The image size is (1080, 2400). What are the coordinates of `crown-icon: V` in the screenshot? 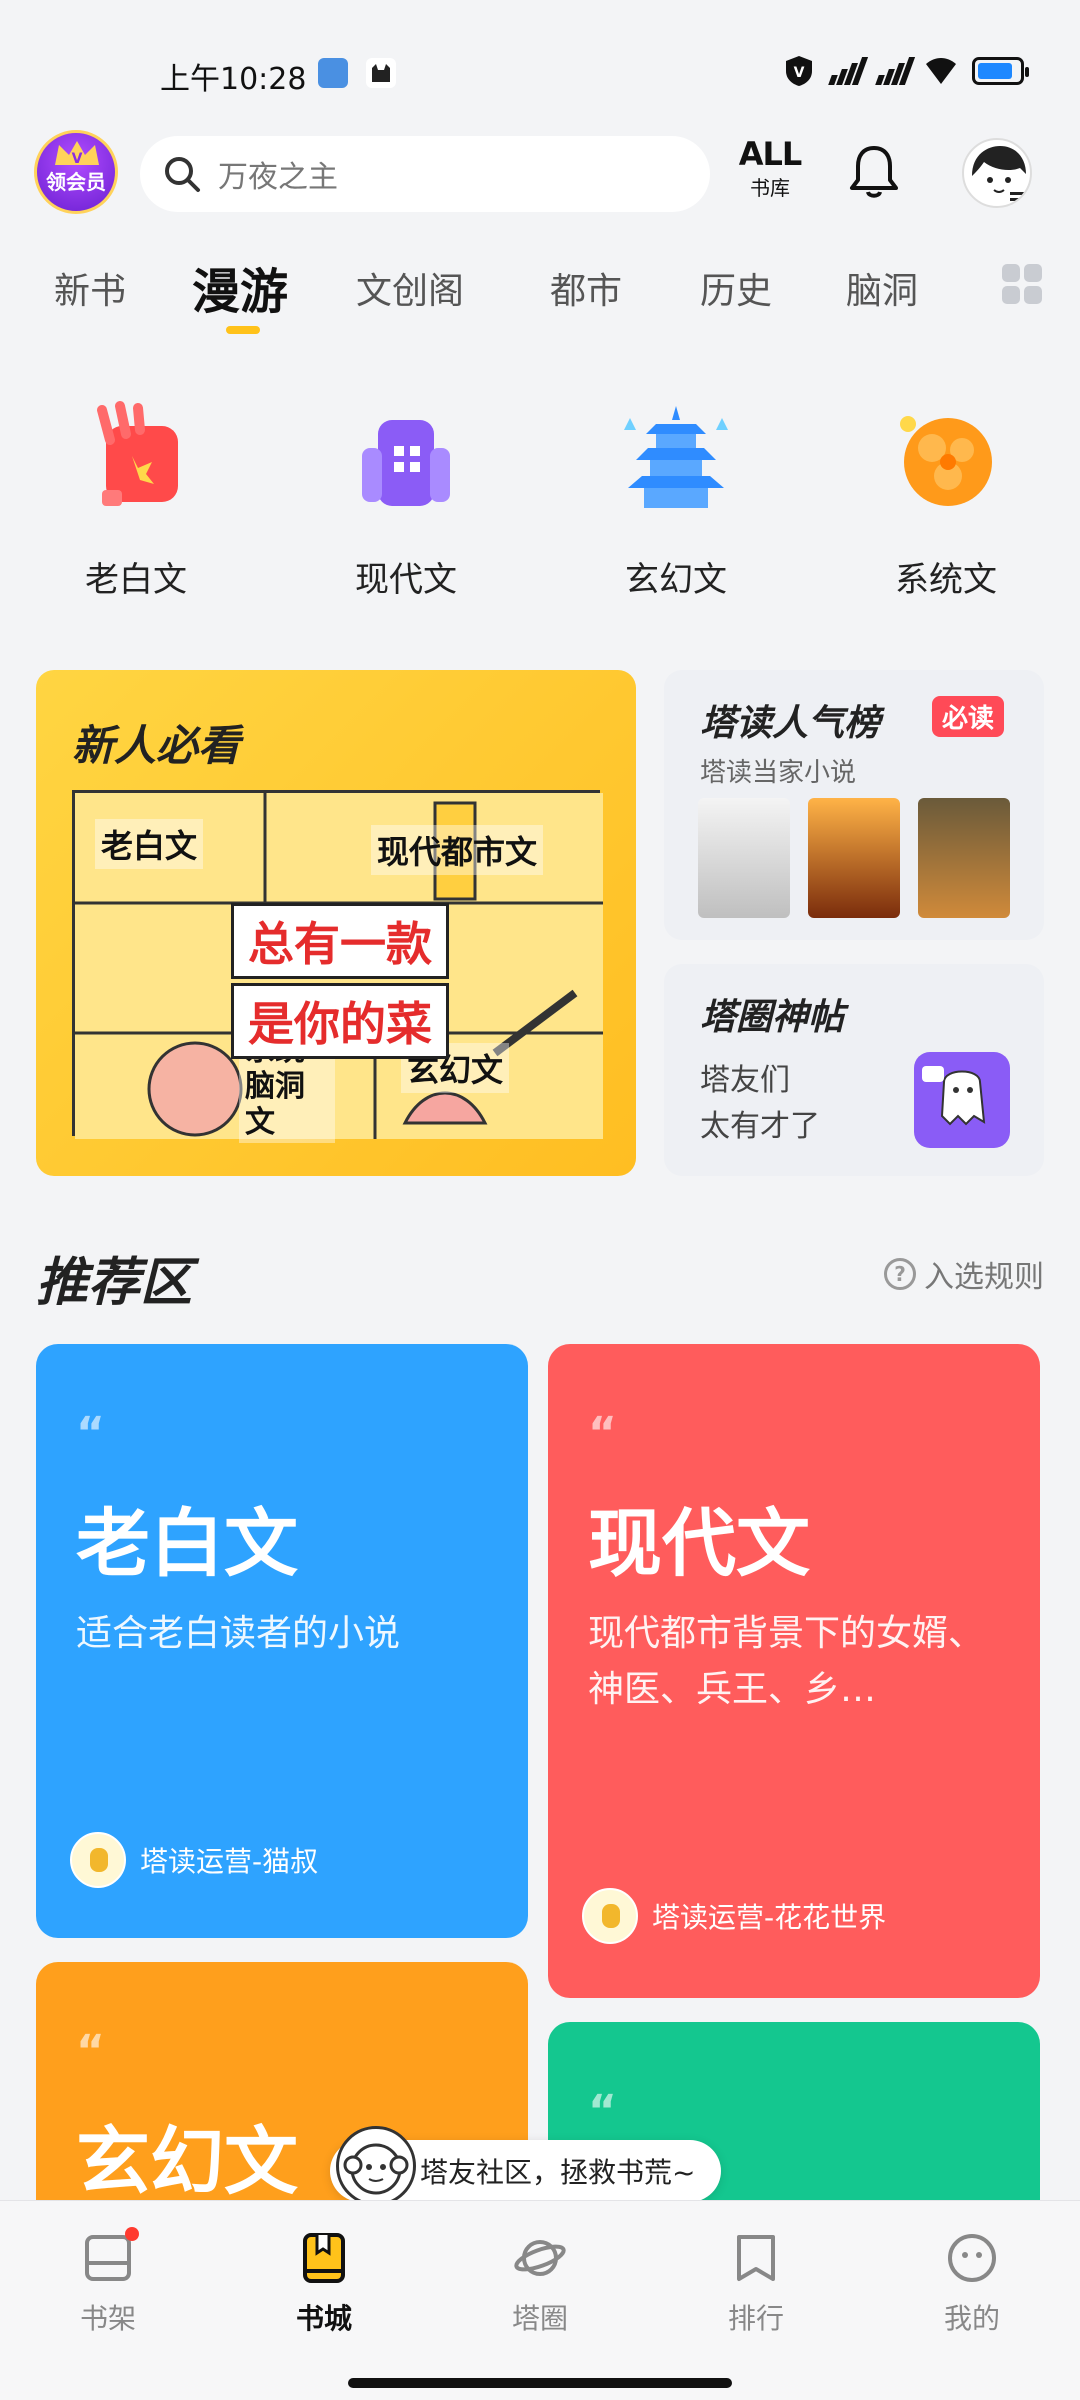 It's located at (77, 154).